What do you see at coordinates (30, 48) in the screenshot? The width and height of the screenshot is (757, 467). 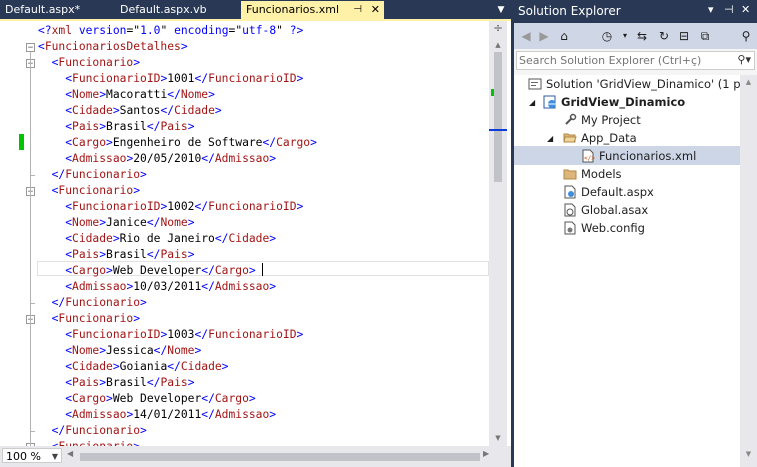 I see `collapse-icon: −` at bounding box center [30, 48].